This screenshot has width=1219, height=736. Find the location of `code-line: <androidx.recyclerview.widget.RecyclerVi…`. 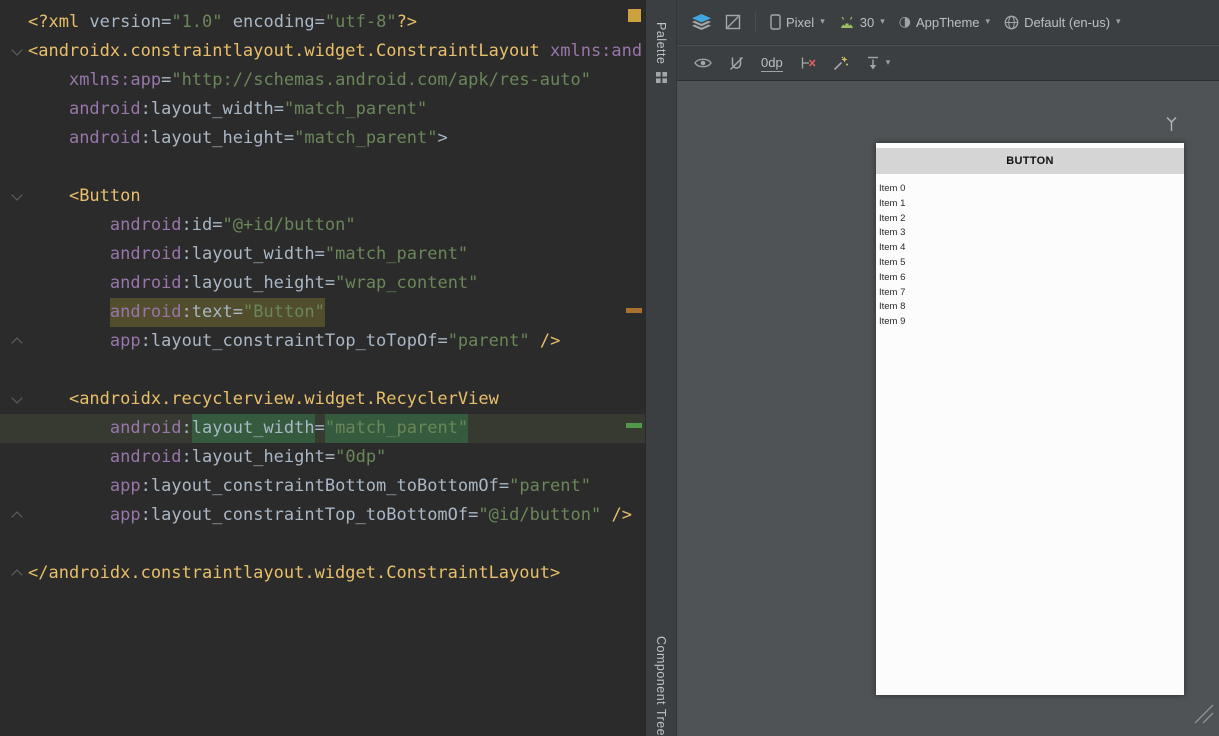

code-line: <androidx.recyclerview.widget.RecyclerVi… is located at coordinates (322, 399).